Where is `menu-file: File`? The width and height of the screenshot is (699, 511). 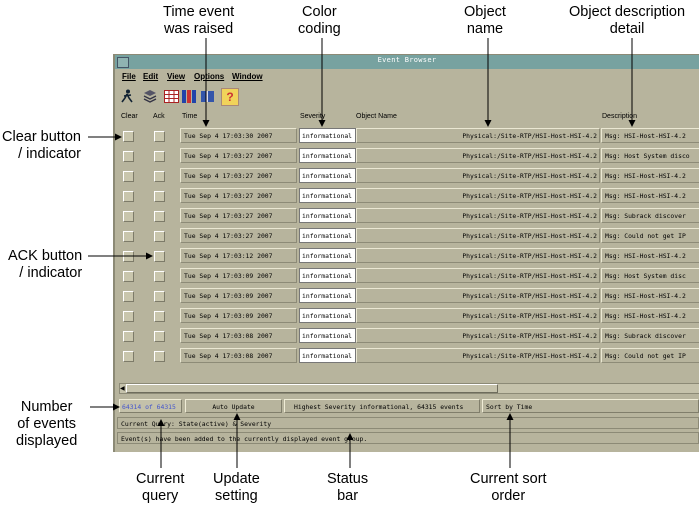
menu-file: File is located at coordinates (129, 76).